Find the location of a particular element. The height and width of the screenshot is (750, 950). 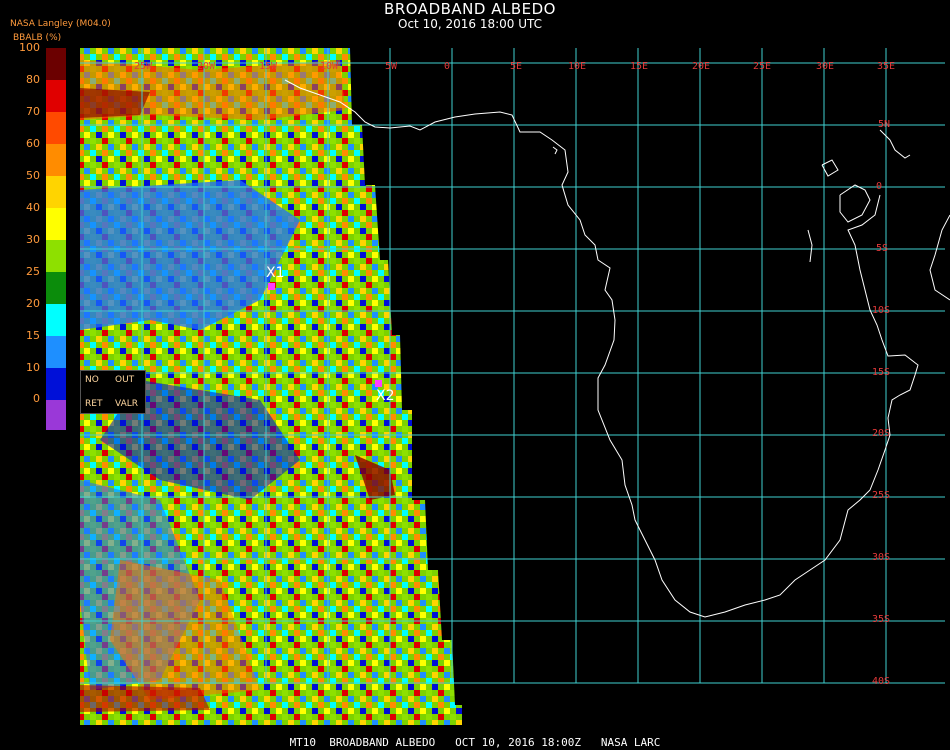

map-title: BROADBAND ALBEDO is located at coordinates (470, 9).